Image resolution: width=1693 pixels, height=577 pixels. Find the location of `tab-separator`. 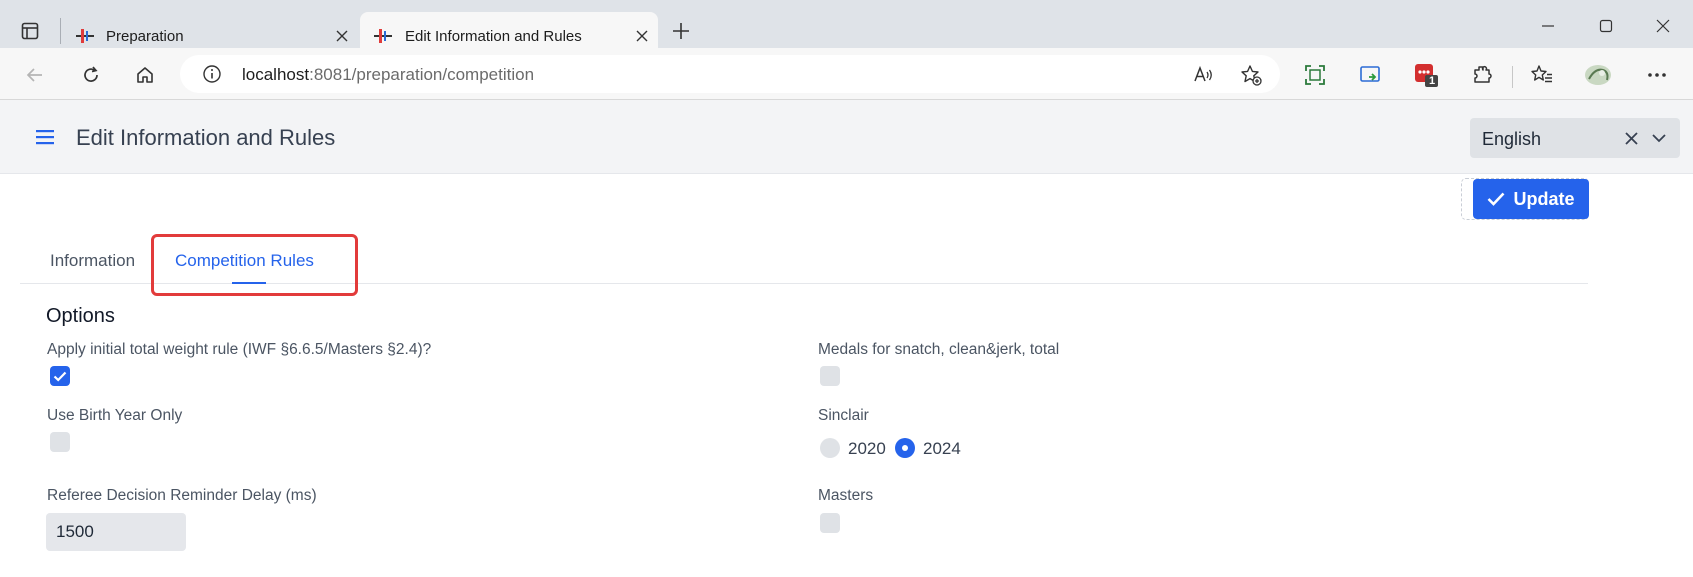

tab-separator is located at coordinates (60, 31).